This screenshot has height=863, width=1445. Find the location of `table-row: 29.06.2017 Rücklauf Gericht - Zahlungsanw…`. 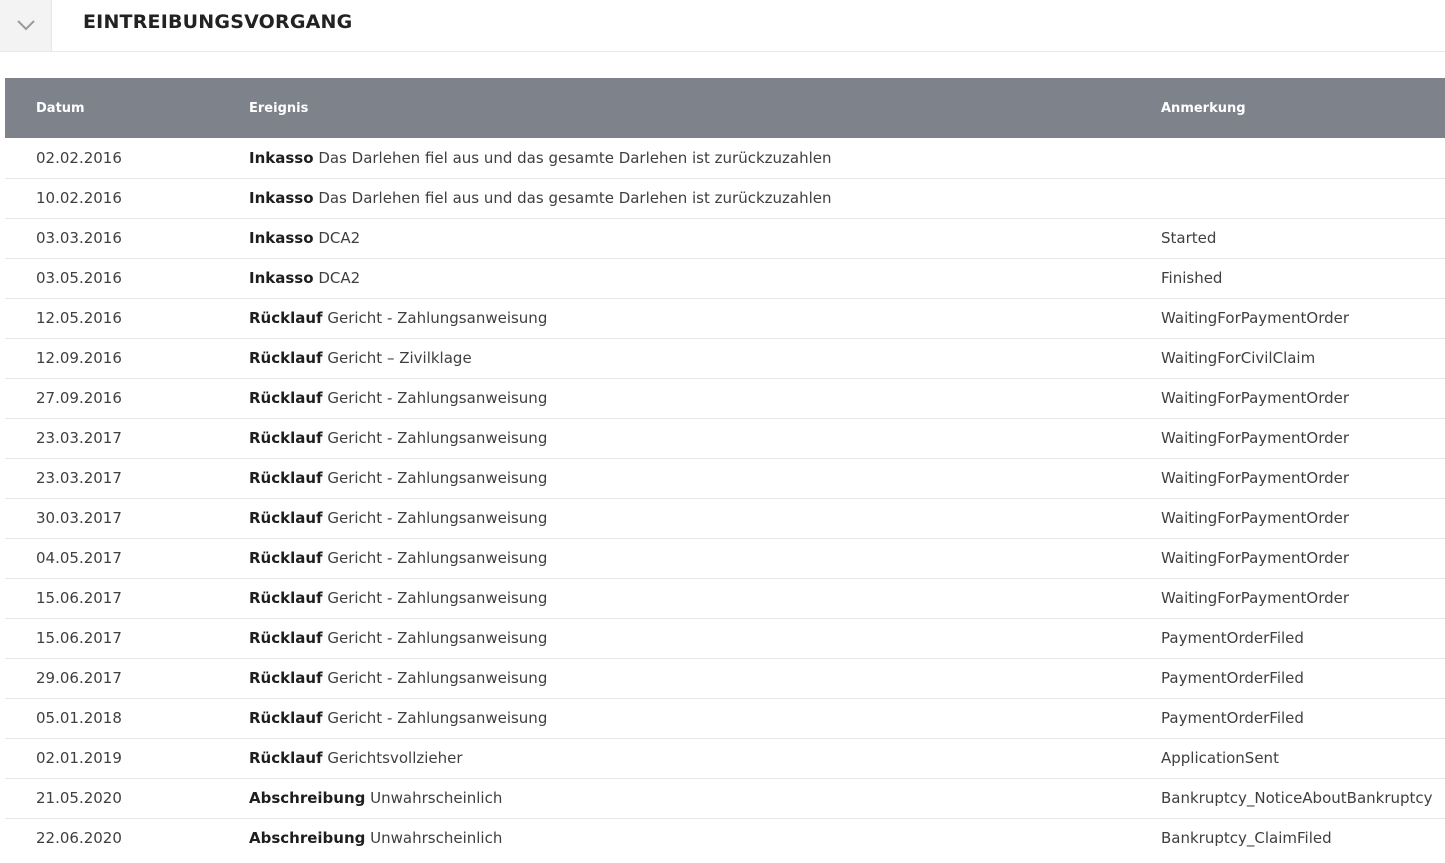

table-row: 29.06.2017 Rücklauf Gericht - Zahlungsanw… is located at coordinates (725, 678).